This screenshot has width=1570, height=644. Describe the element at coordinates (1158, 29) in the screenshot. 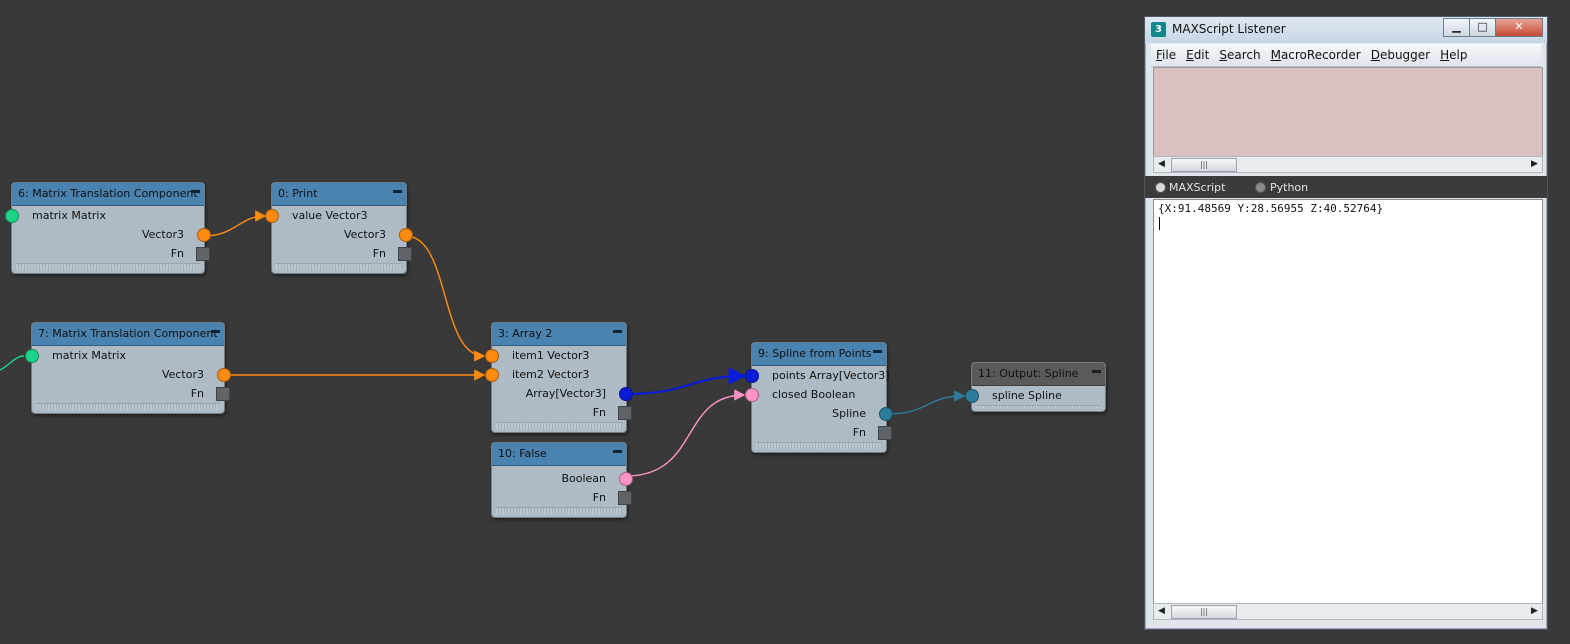

I see `app-icon: 3` at that location.